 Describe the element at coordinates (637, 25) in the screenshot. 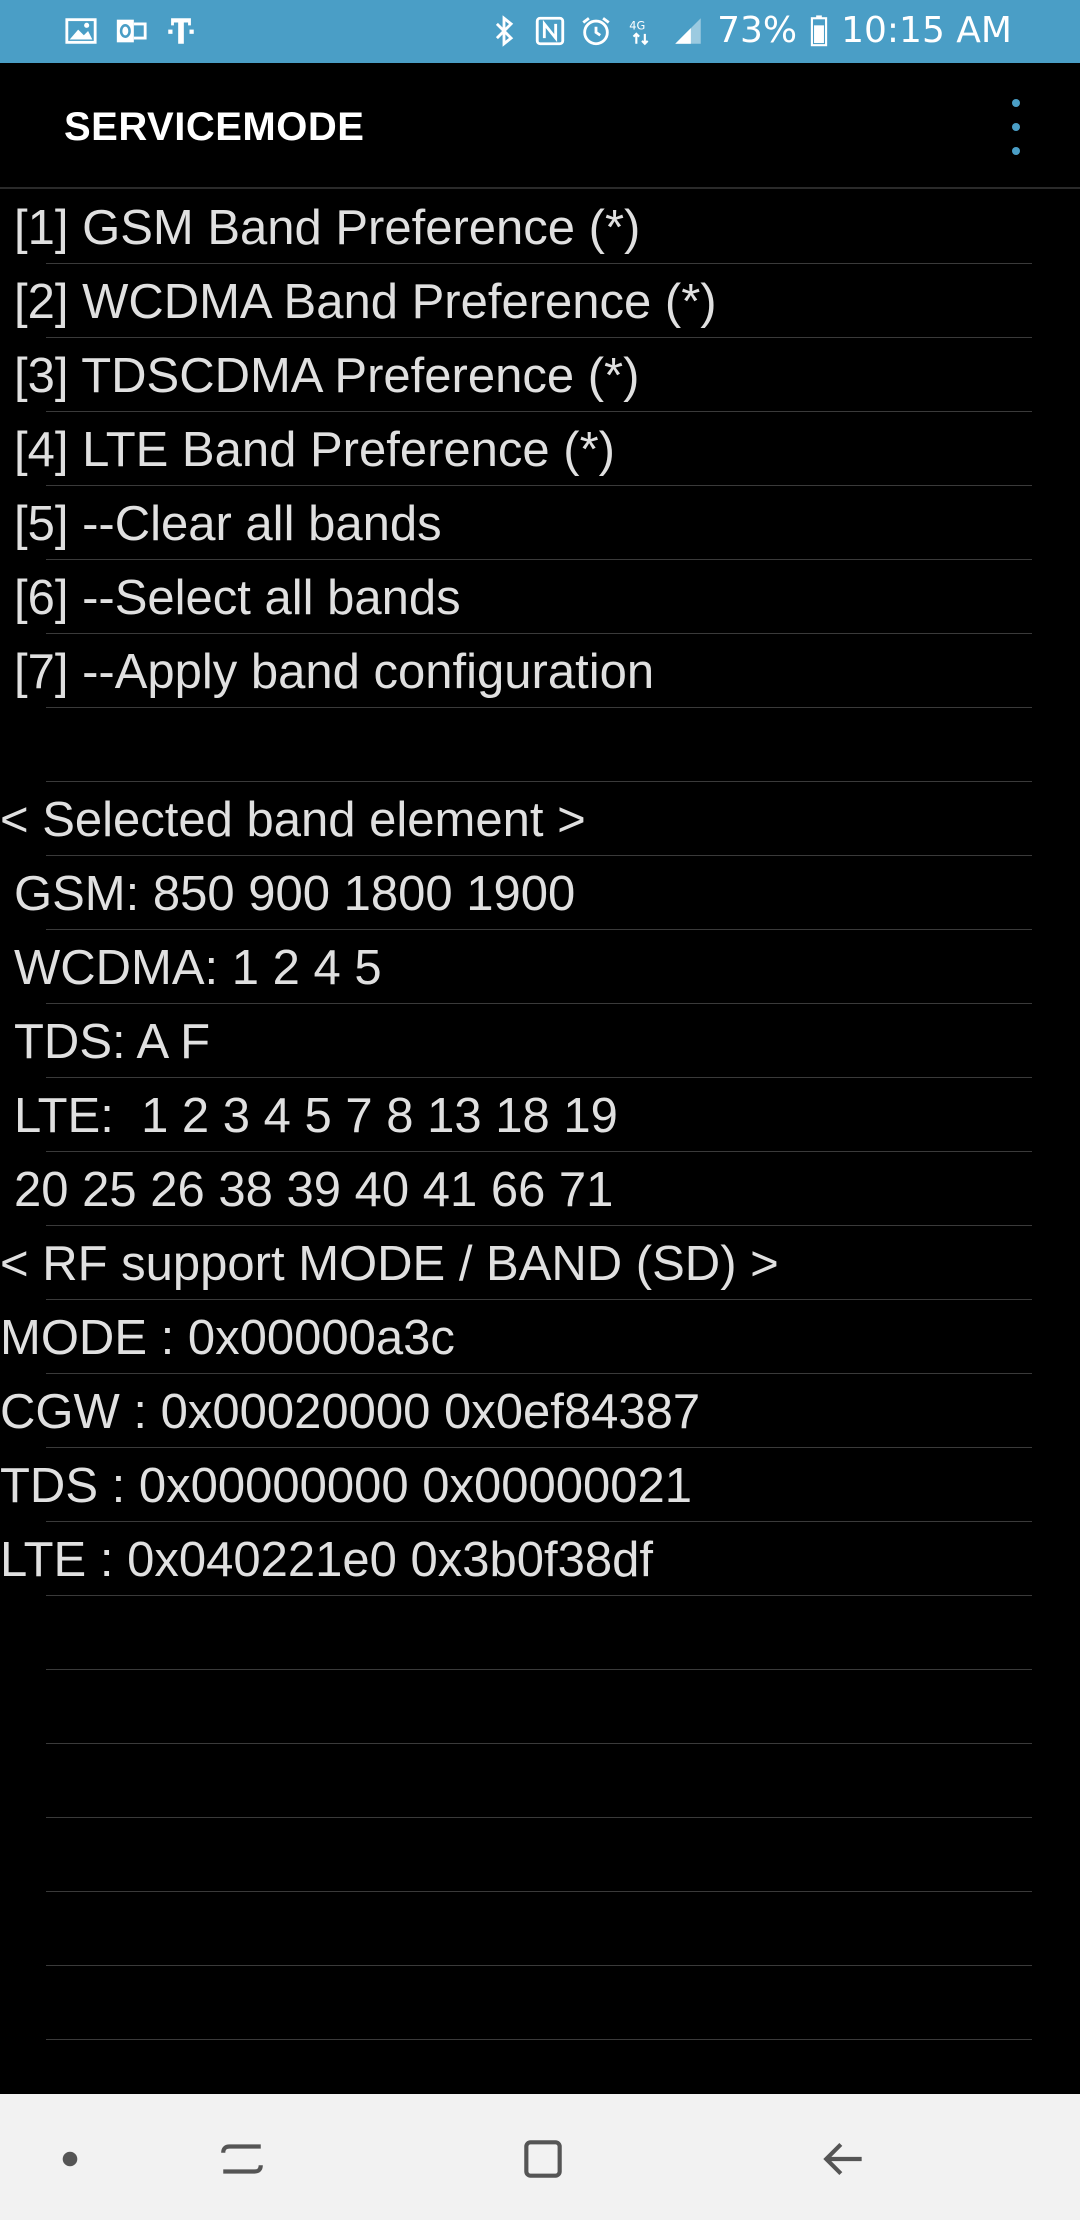

I see `svg-text: 4G` at that location.